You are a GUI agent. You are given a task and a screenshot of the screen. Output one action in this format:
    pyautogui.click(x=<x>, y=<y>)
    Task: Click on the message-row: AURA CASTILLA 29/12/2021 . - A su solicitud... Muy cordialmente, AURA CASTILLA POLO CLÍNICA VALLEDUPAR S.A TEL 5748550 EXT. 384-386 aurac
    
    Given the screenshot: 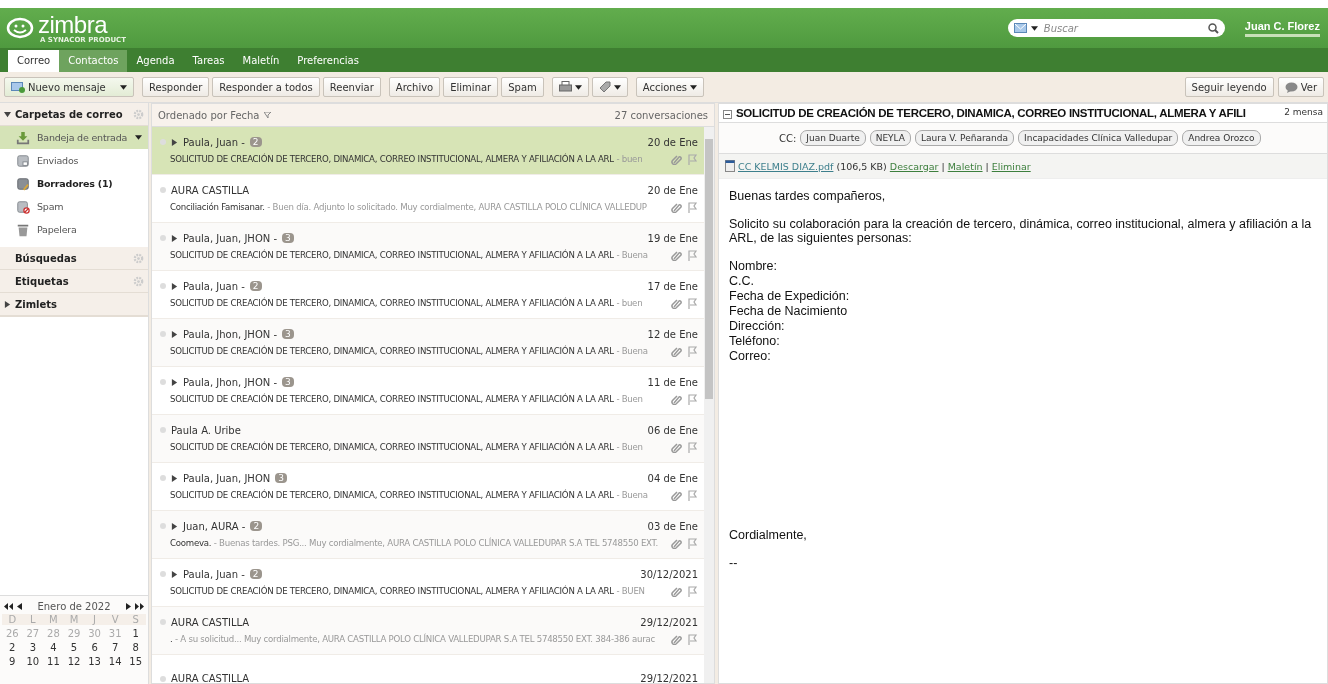 What is the action you would take?
    pyautogui.click(x=428, y=631)
    